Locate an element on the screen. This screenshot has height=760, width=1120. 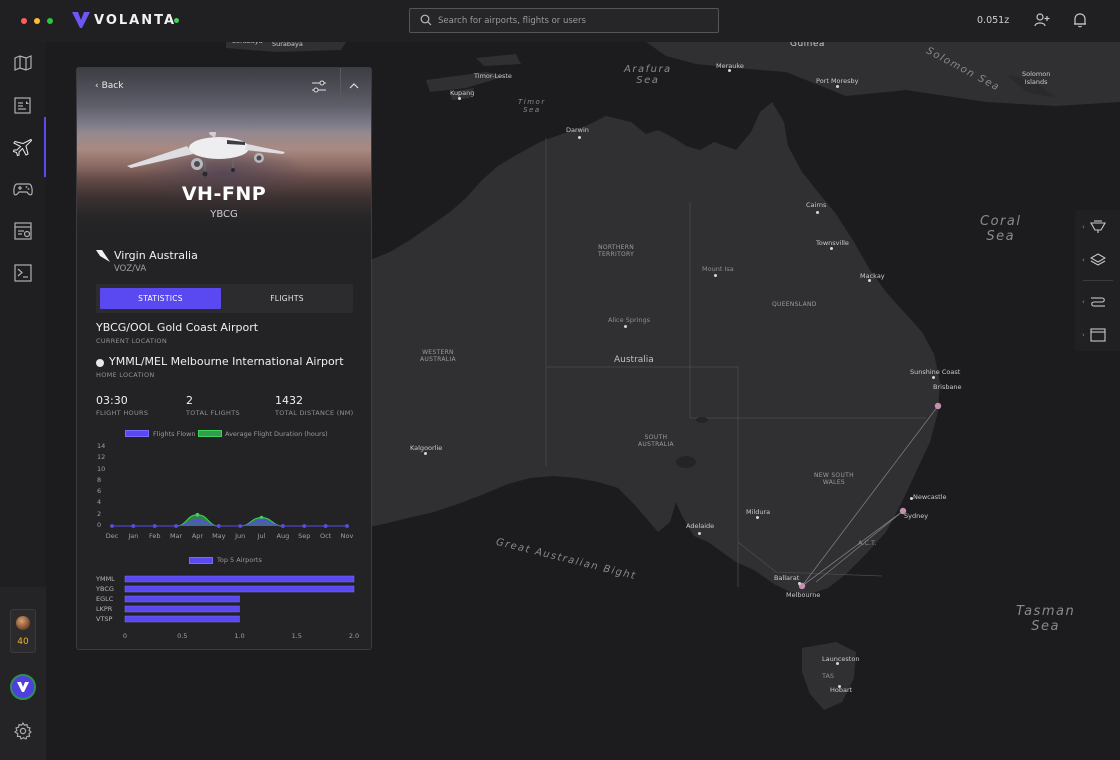
chevron-right-icon: › is located at coordinates (1083, 335).